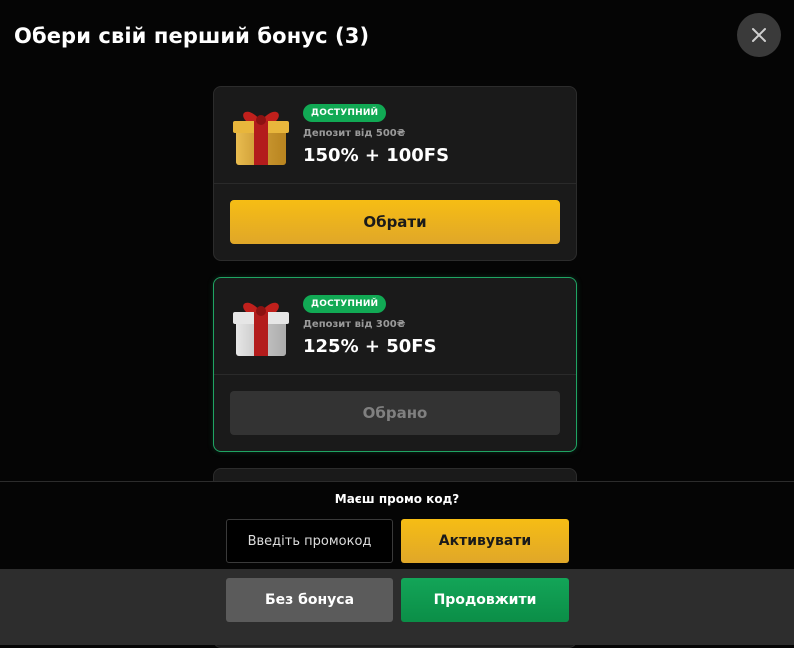 The height and width of the screenshot is (648, 794). Describe the element at coordinates (485, 541) in the screenshot. I see `activate-button: Активувати` at that location.